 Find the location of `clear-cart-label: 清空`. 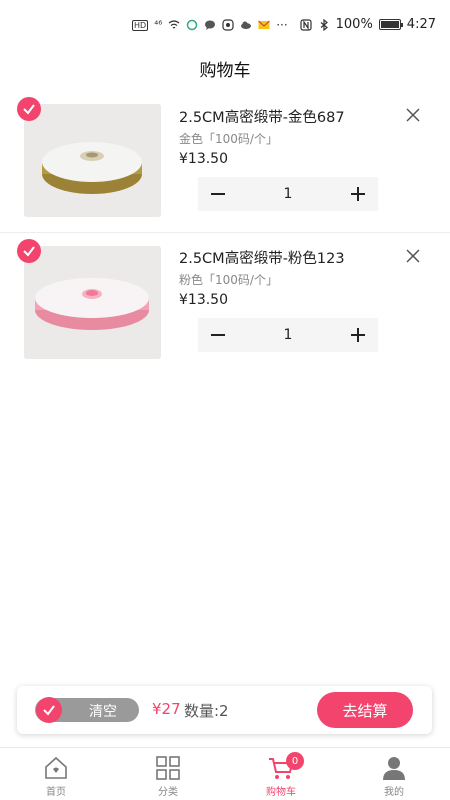

clear-cart-label: 清空 is located at coordinates (103, 711).